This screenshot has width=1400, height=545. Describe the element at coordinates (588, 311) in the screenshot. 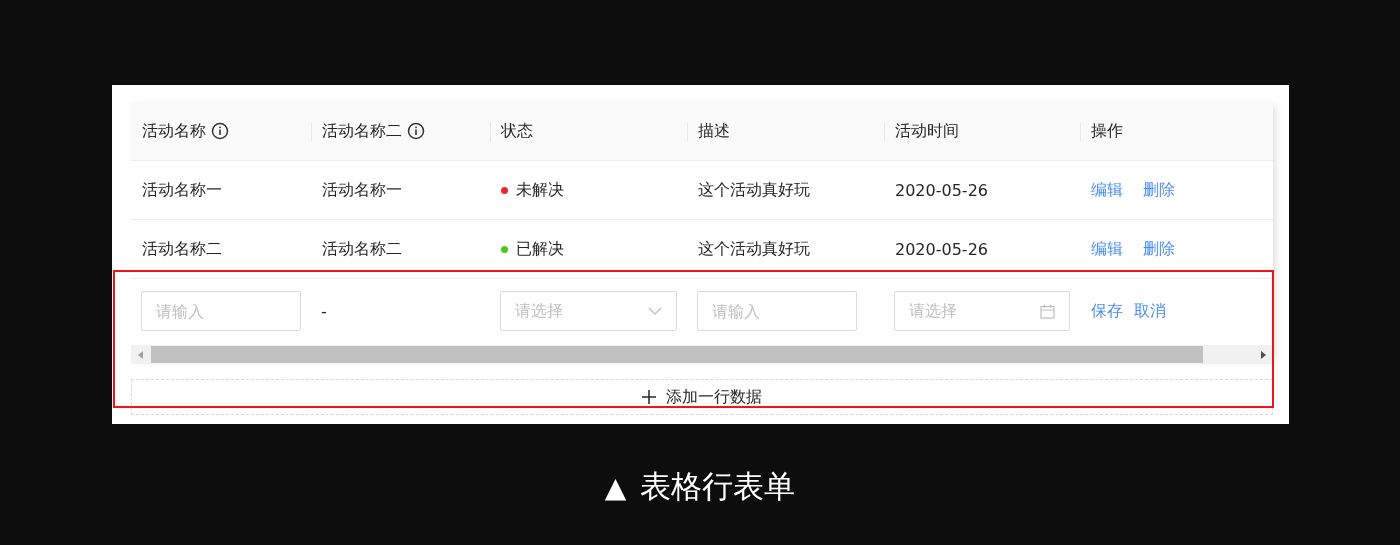

I see `select-field: 请选择` at that location.